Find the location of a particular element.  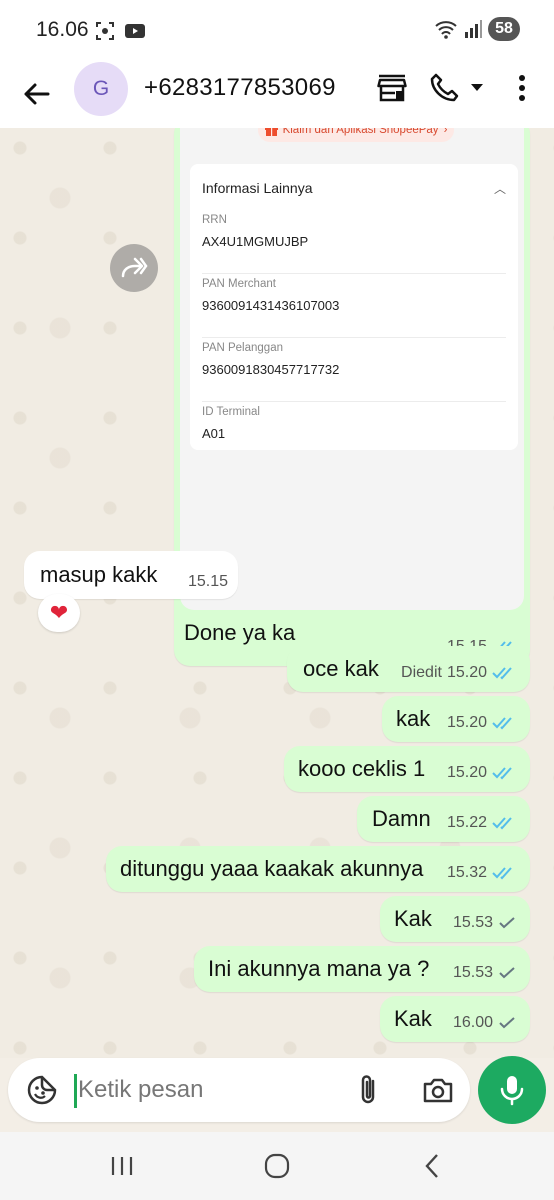

camera-button is located at coordinates (438, 1090).